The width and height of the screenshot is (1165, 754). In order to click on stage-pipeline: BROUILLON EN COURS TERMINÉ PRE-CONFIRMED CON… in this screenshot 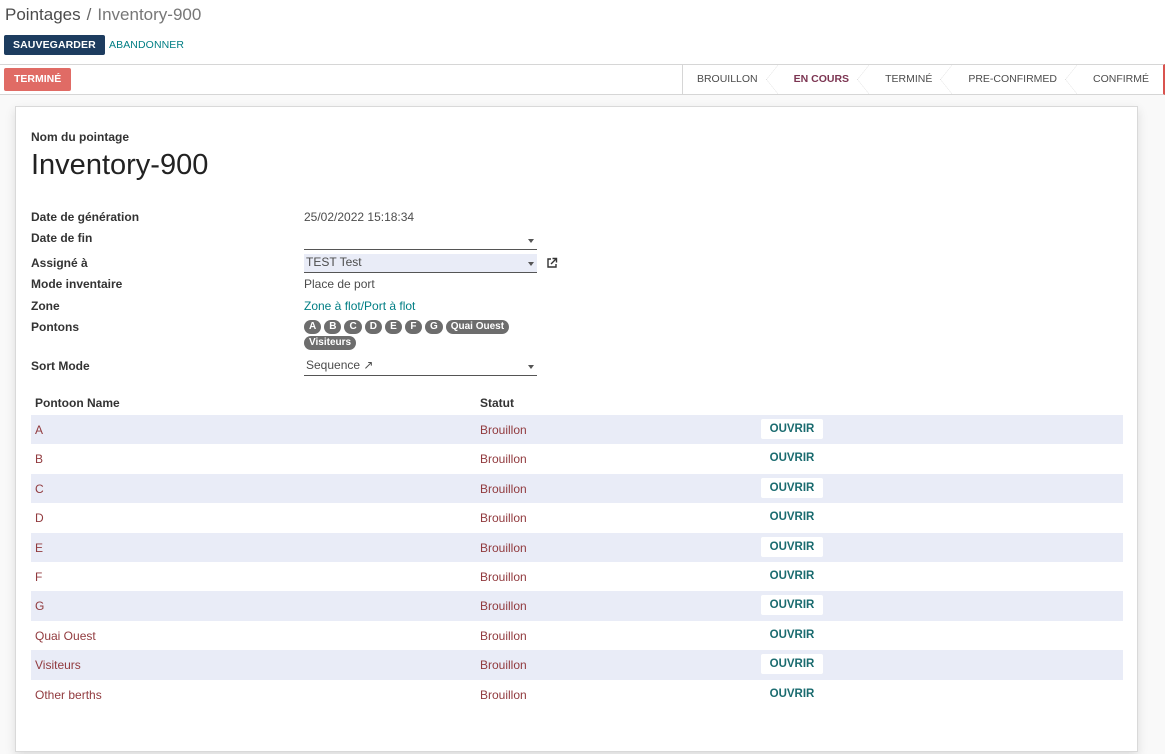, I will do `click(922, 79)`.